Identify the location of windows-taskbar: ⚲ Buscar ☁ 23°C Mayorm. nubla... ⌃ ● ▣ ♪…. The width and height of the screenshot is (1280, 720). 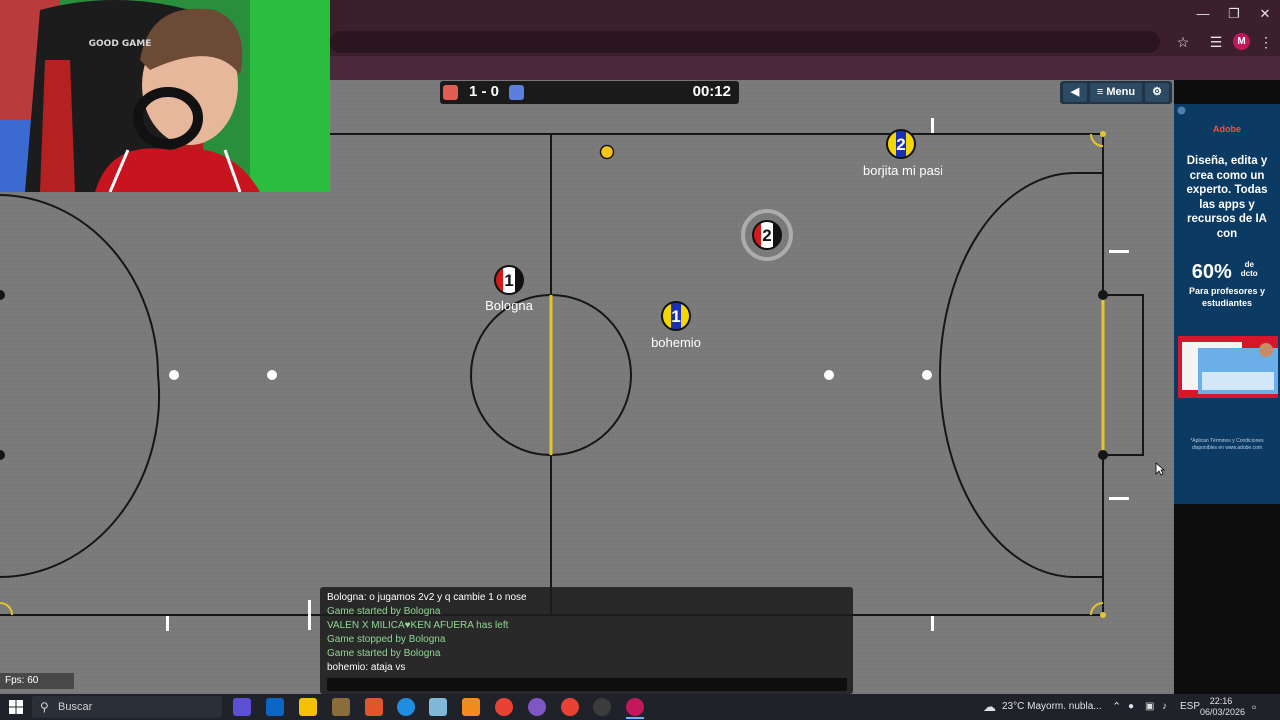
(640, 707).